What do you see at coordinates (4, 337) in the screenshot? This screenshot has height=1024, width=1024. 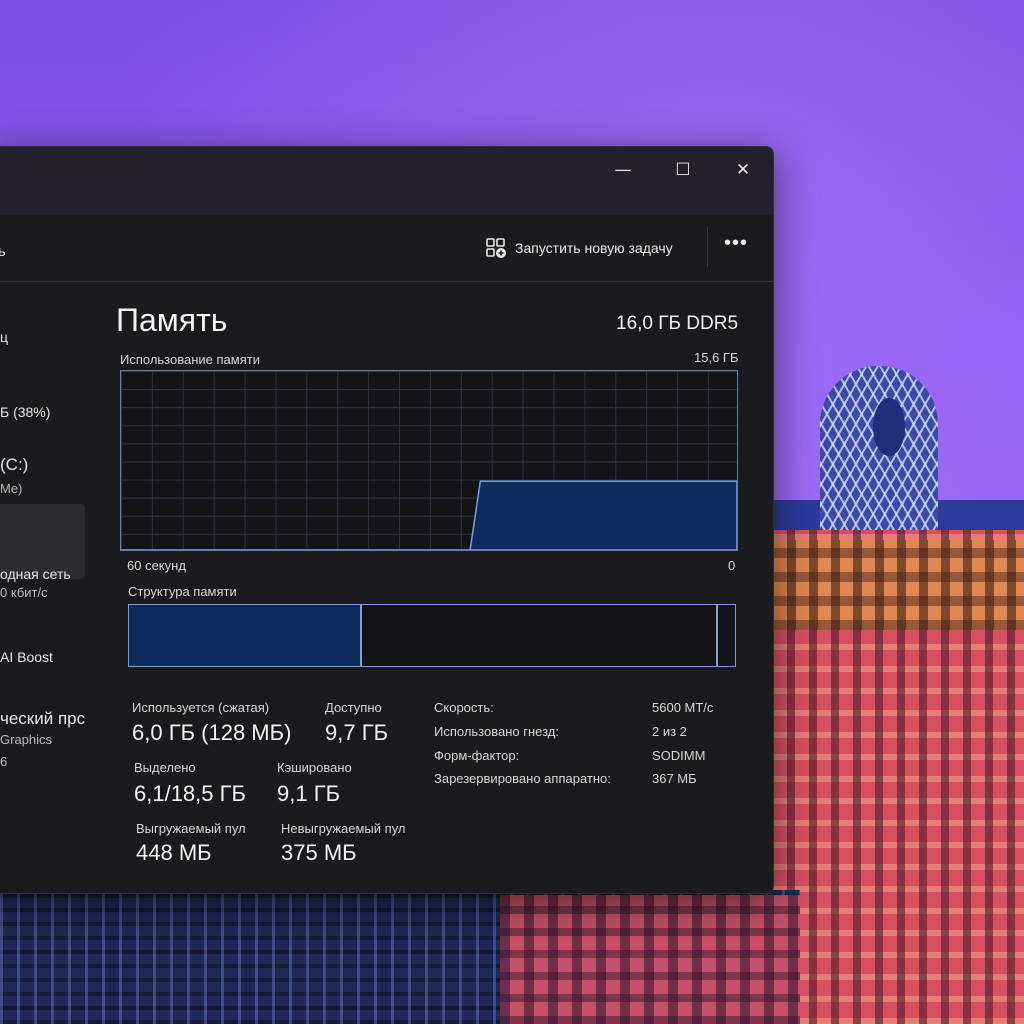 I see `sidebar-item-label: ц` at bounding box center [4, 337].